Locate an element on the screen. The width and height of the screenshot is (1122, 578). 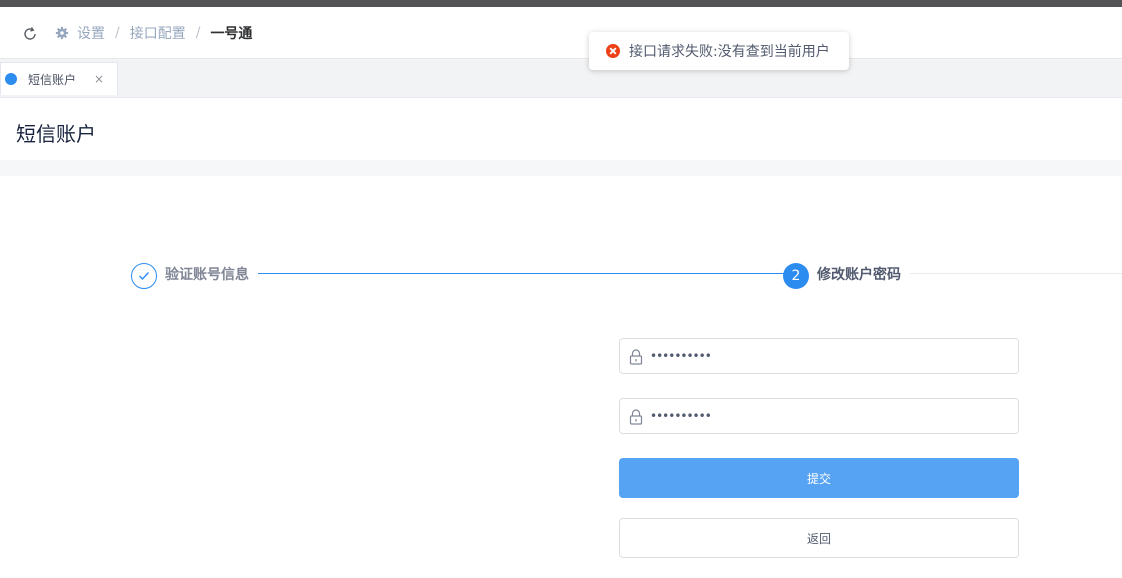
check-icon is located at coordinates (144, 276).